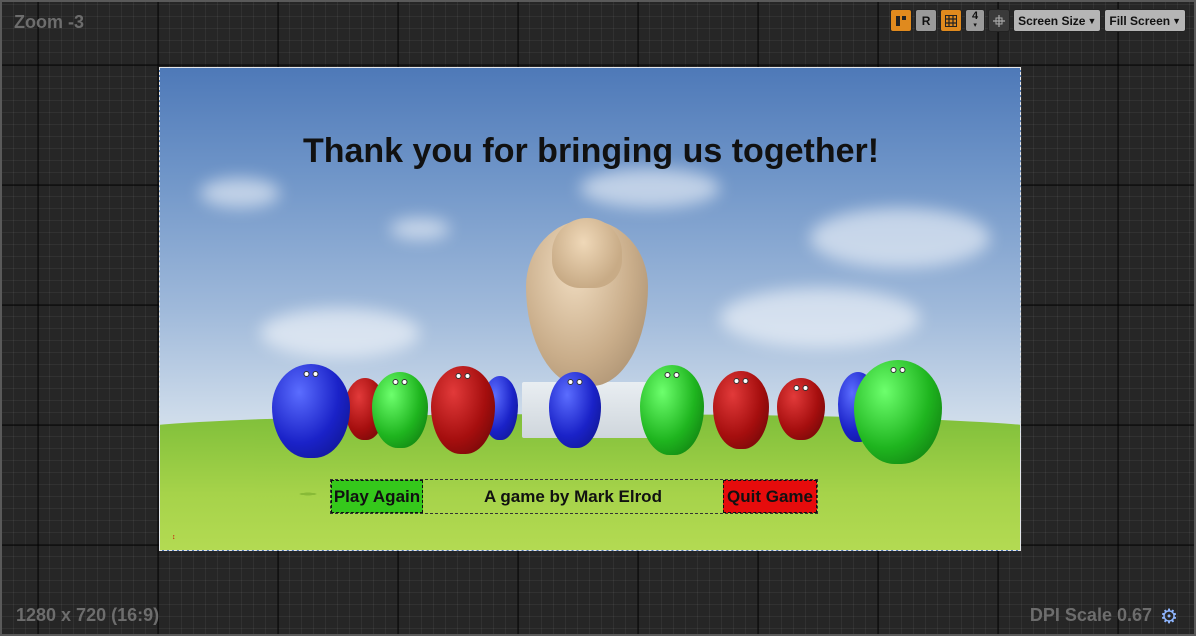 The image size is (1196, 636). What do you see at coordinates (591, 151) in the screenshot?
I see `thank-you-title: Thank you for bringing us together!` at bounding box center [591, 151].